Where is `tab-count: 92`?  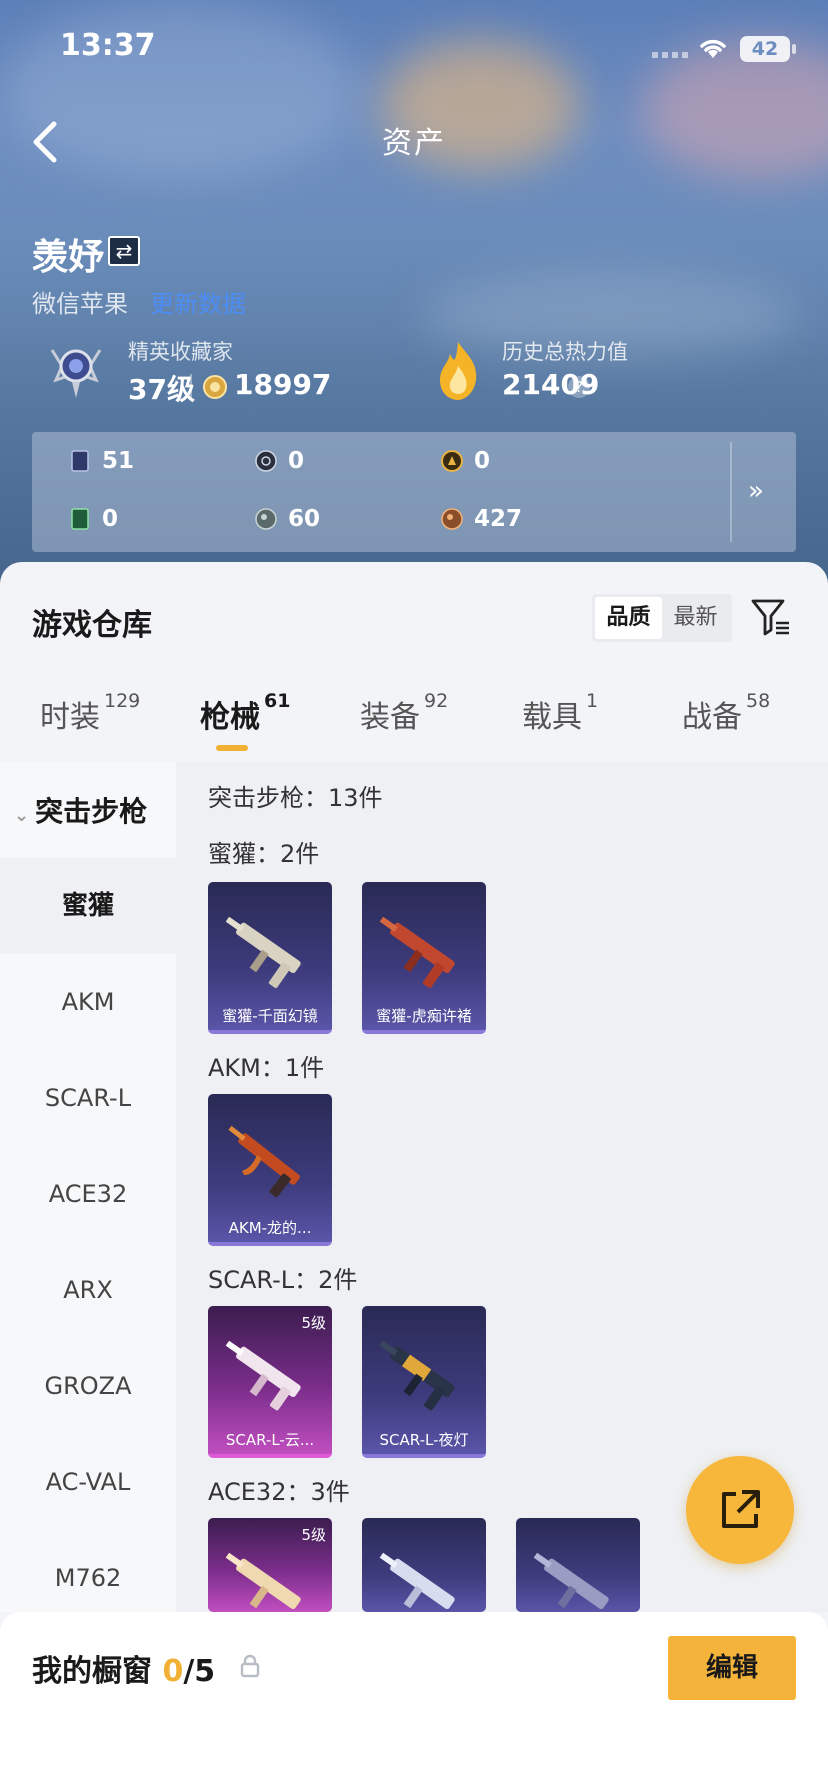
tab-count: 92 is located at coordinates (436, 701).